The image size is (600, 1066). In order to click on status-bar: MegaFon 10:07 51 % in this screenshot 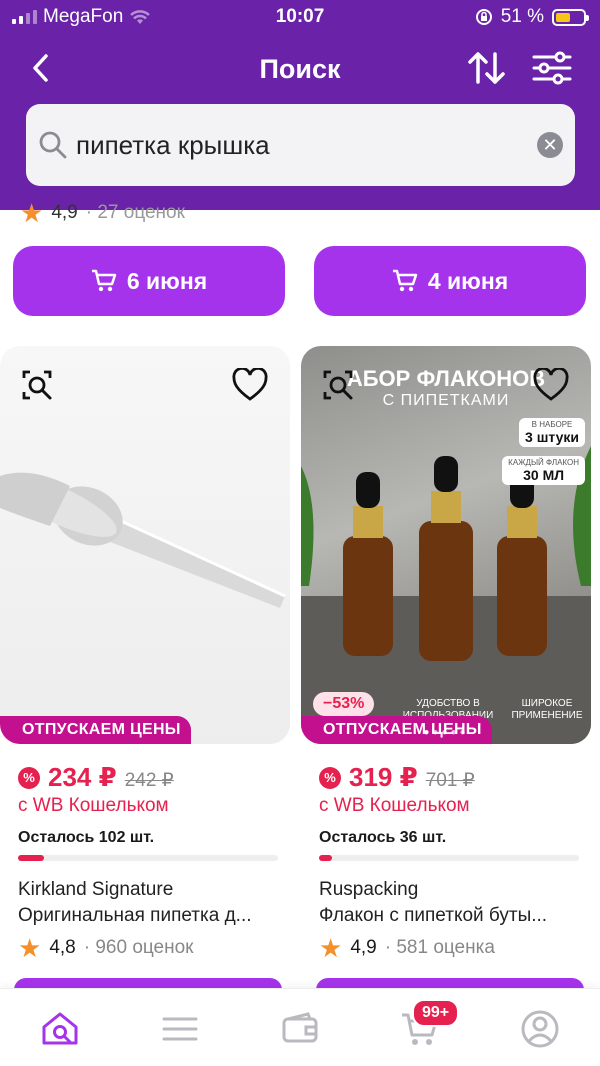, I will do `click(300, 18)`.